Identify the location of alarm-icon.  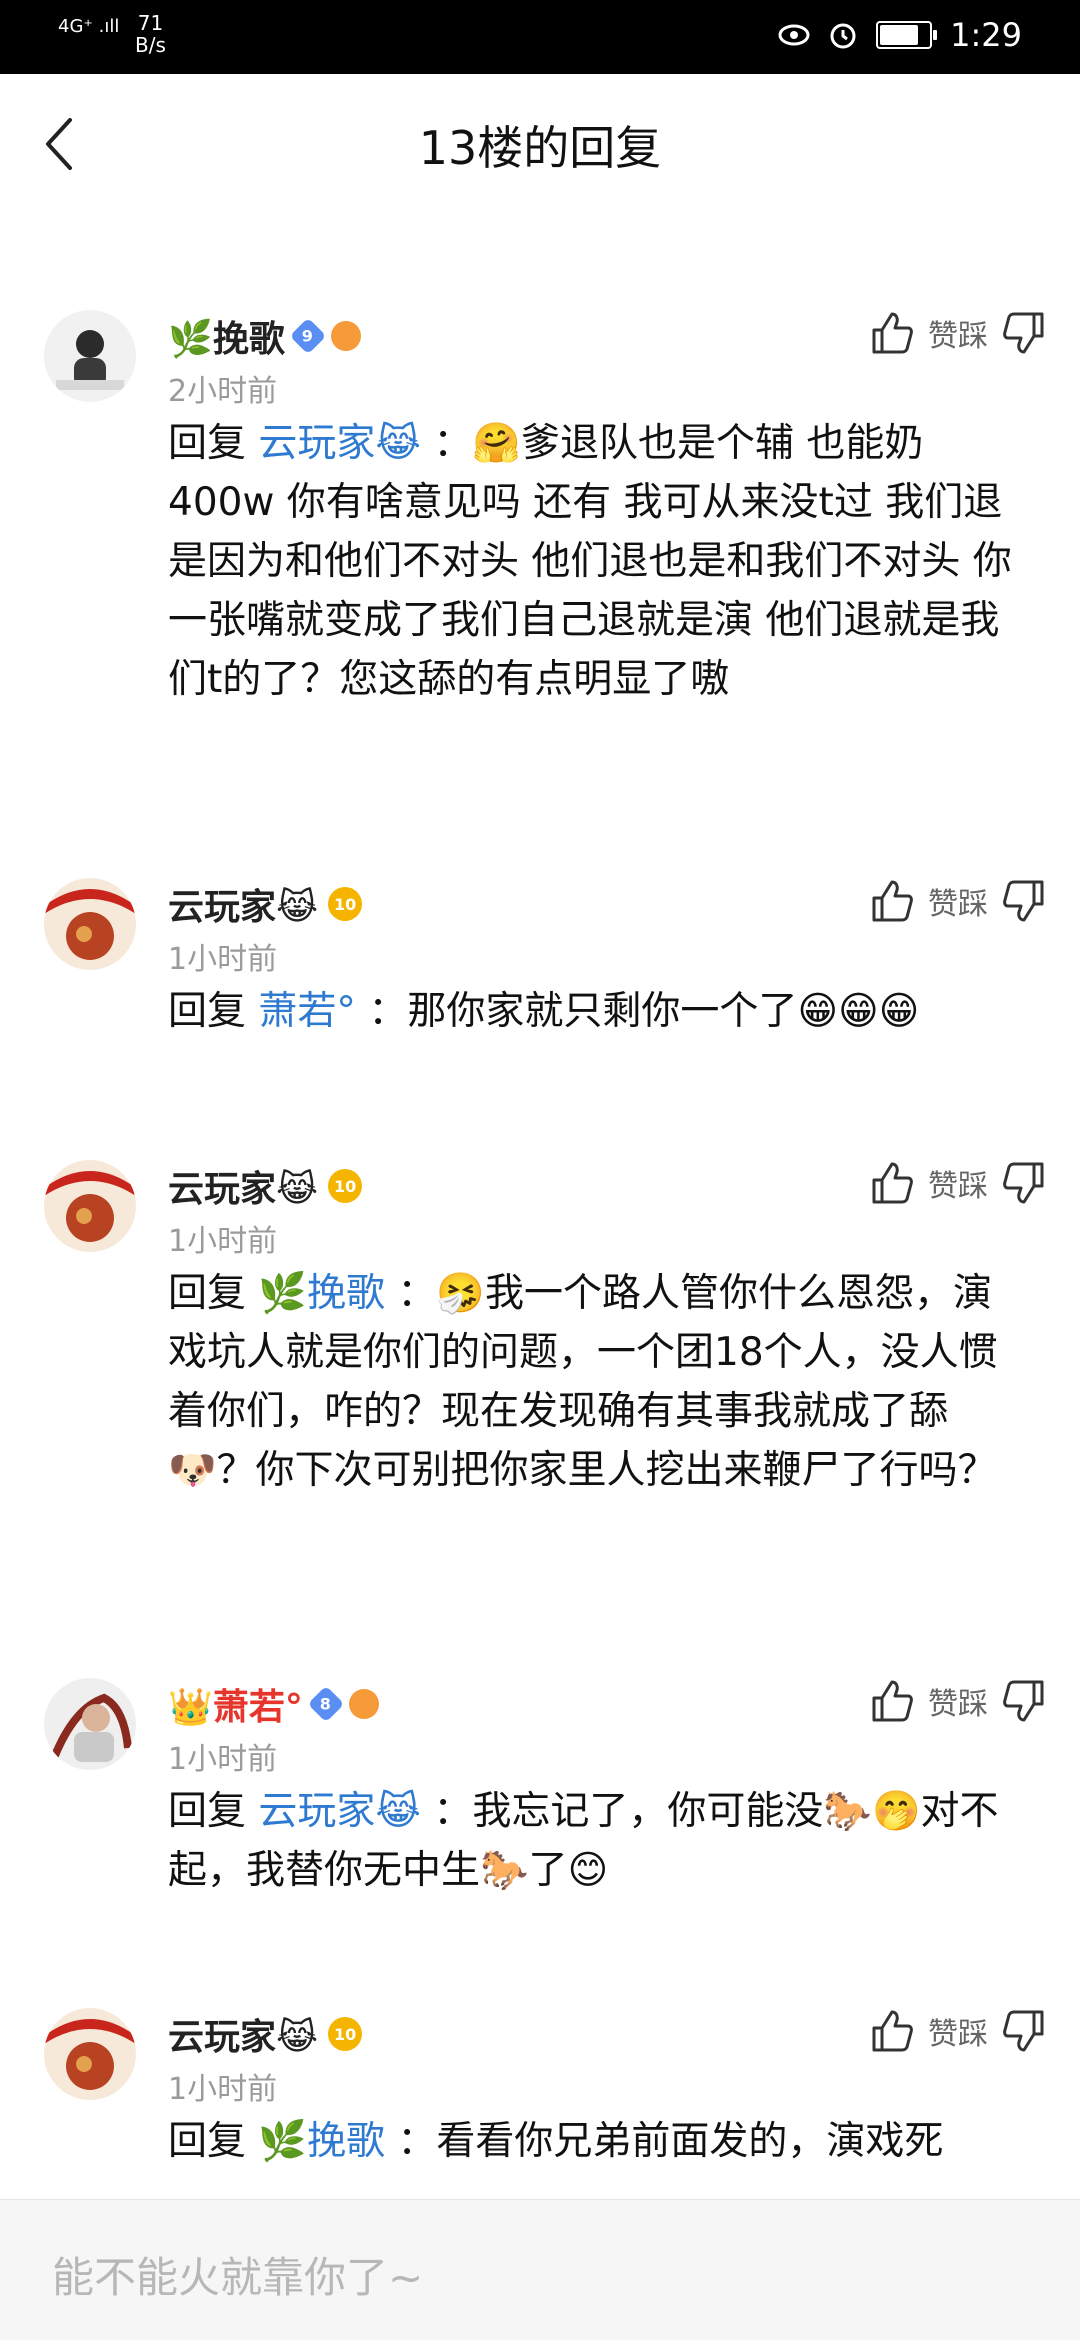
(843, 36).